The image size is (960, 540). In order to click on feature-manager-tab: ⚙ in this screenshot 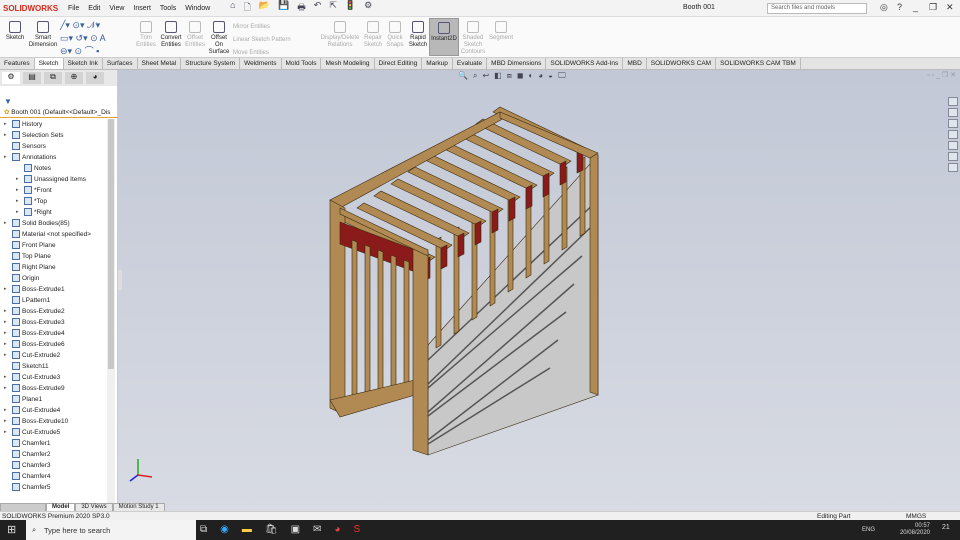, I will do `click(11, 78)`.